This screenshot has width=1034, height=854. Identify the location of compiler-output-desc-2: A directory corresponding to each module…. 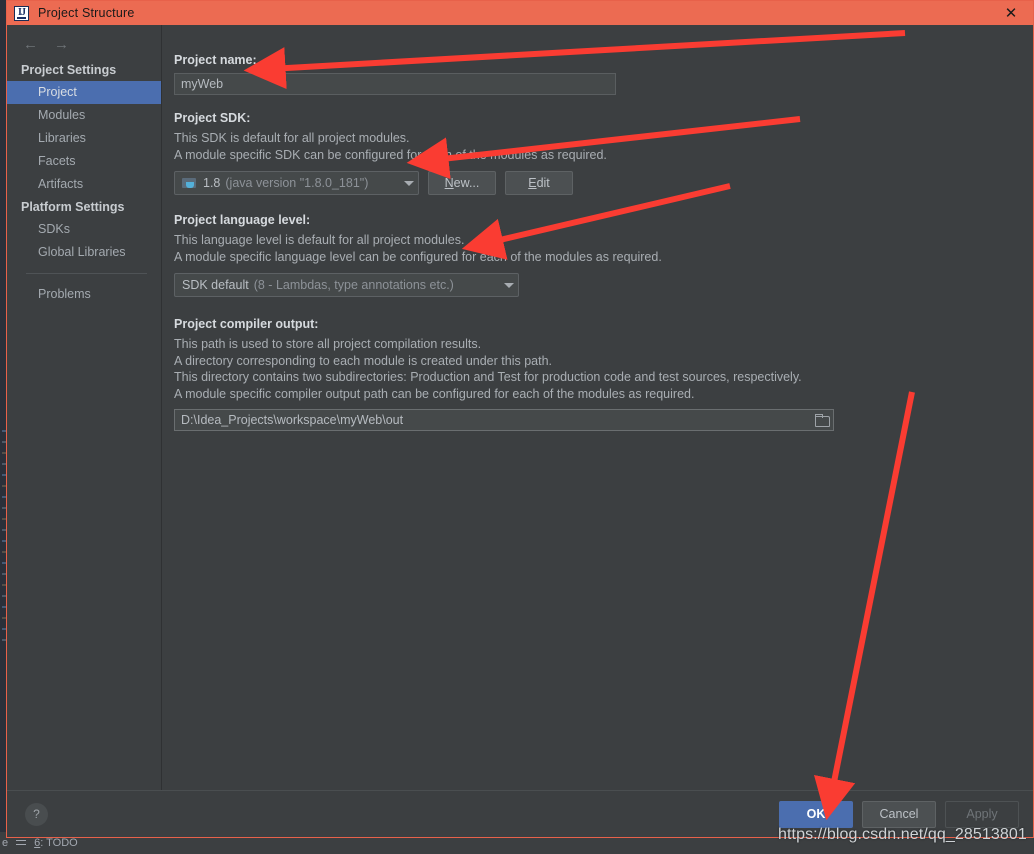
(363, 360).